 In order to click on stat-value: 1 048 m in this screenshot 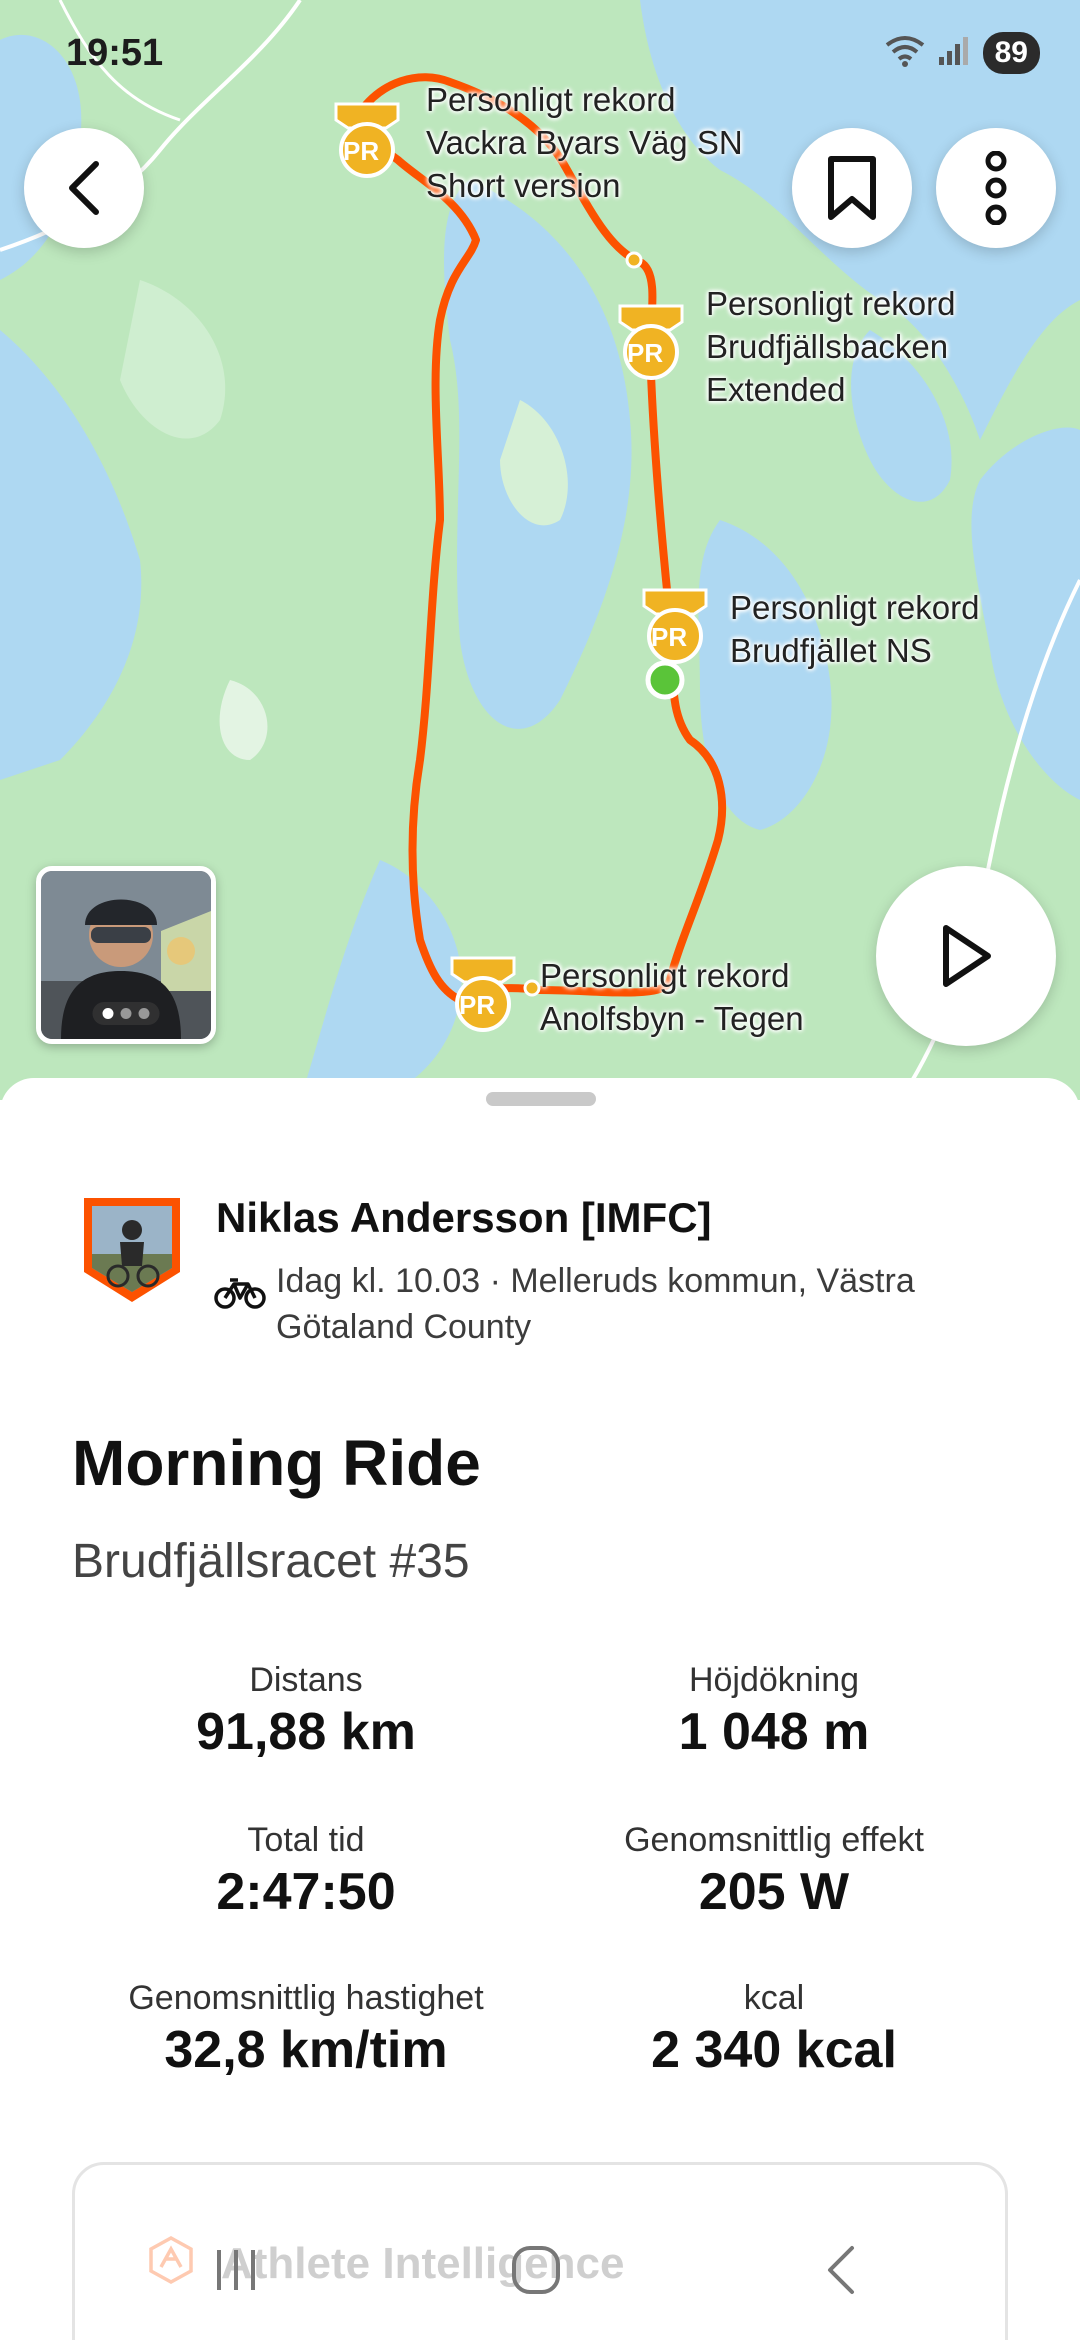, I will do `click(774, 1732)`.